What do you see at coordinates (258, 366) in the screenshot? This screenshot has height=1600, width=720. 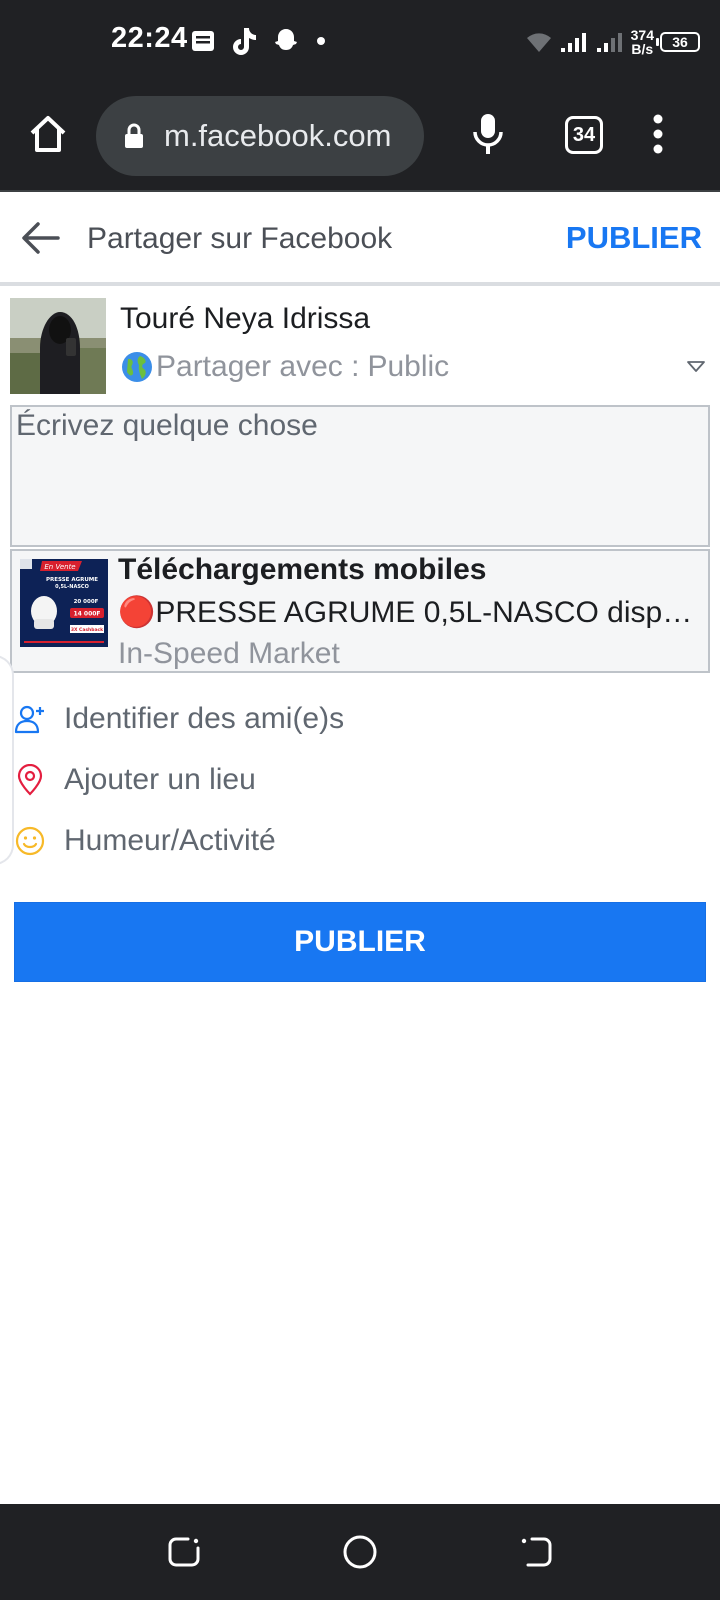 I see `audience-prefix: Partager avec :` at bounding box center [258, 366].